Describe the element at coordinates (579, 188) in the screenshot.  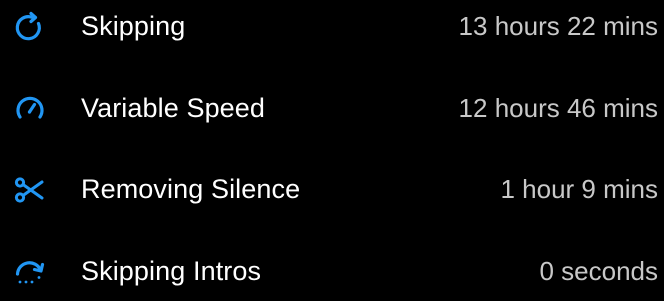
I see `stat-value: 1 hour 9 mins` at that location.